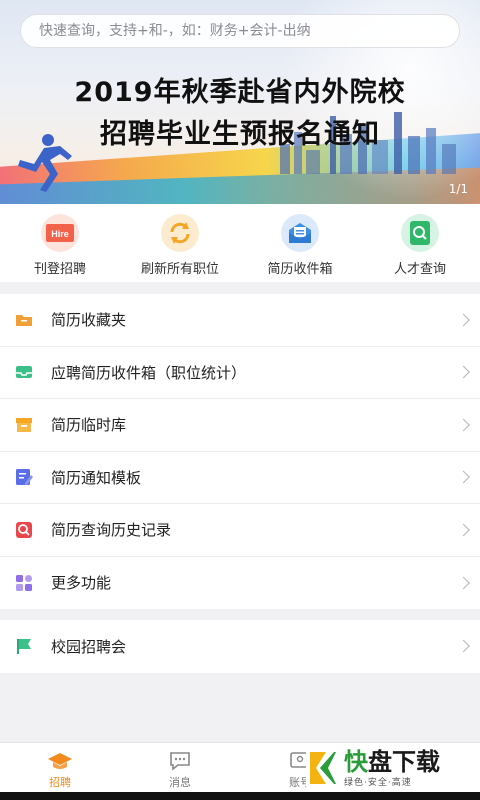  Describe the element at coordinates (149, 372) in the screenshot. I see `menu-item-label: 应聘简历收件箱（职位统计）` at that location.